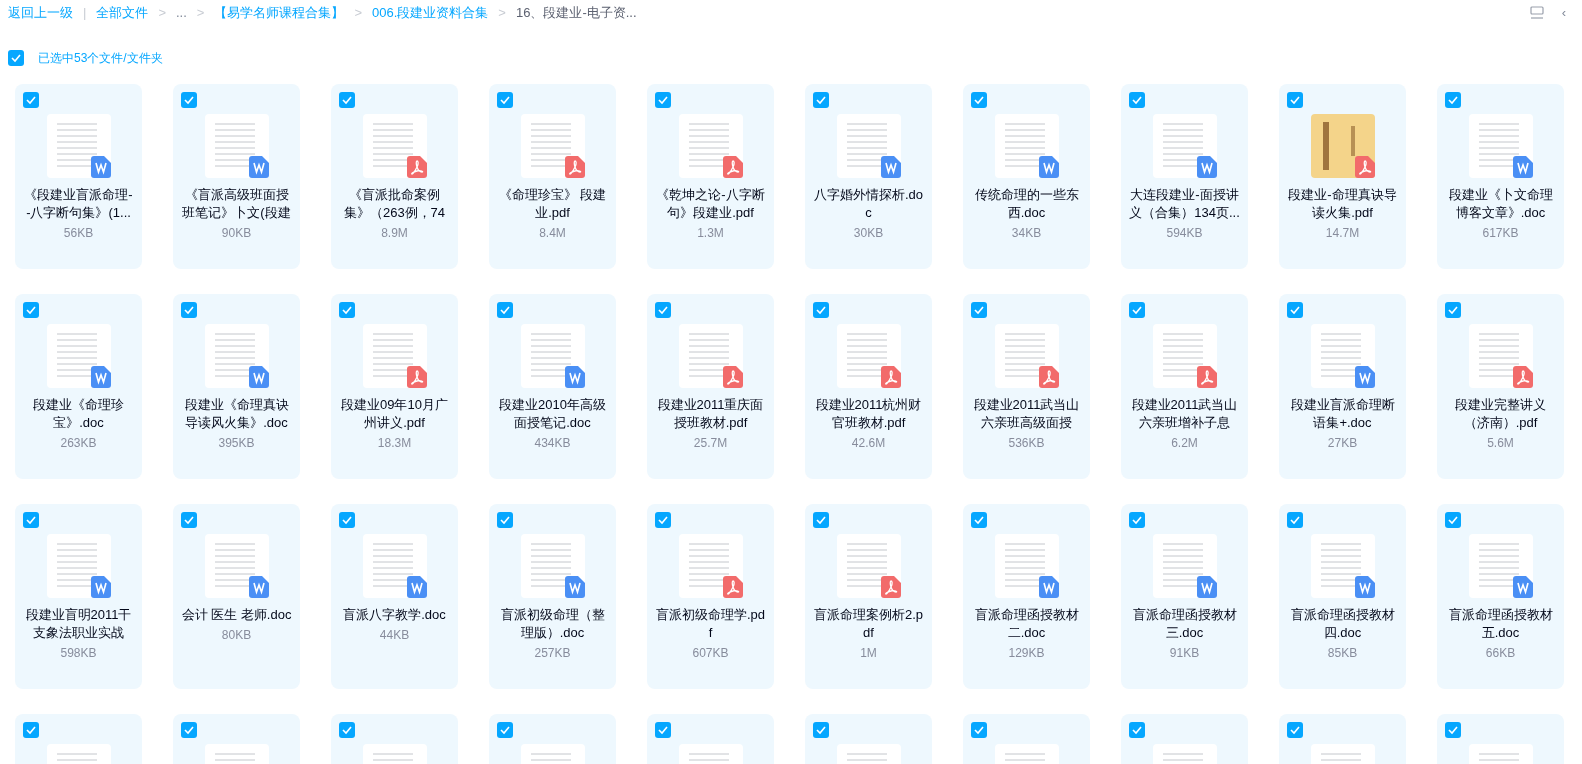 The height and width of the screenshot is (764, 1582). I want to click on file-size: 594KB, so click(1184, 233).